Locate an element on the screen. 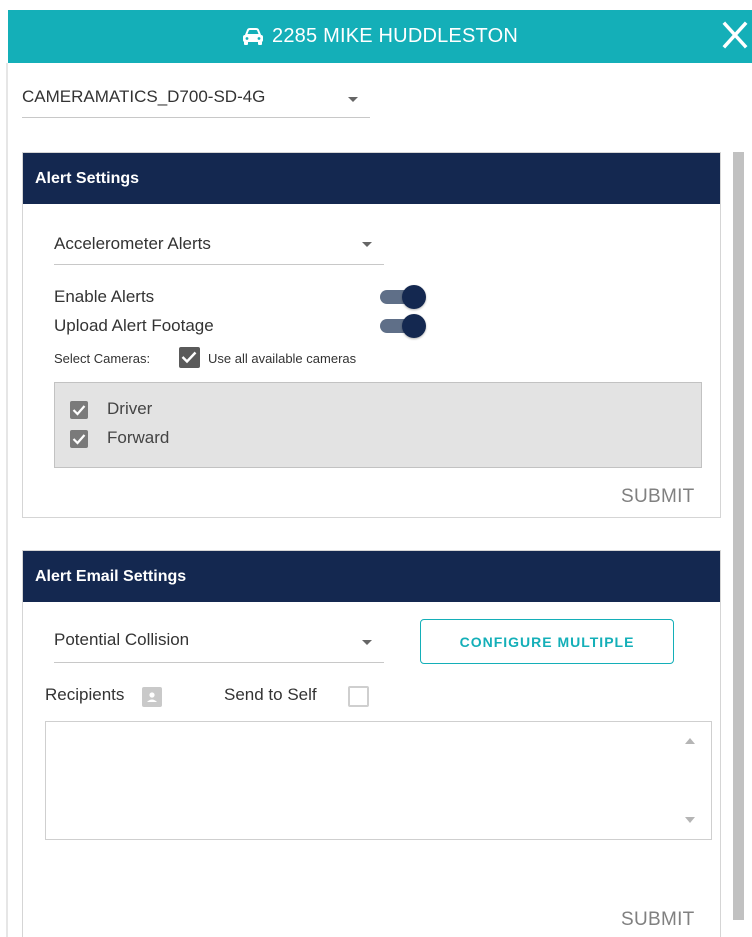  alert-settings-title: Alert Settings is located at coordinates (87, 178).